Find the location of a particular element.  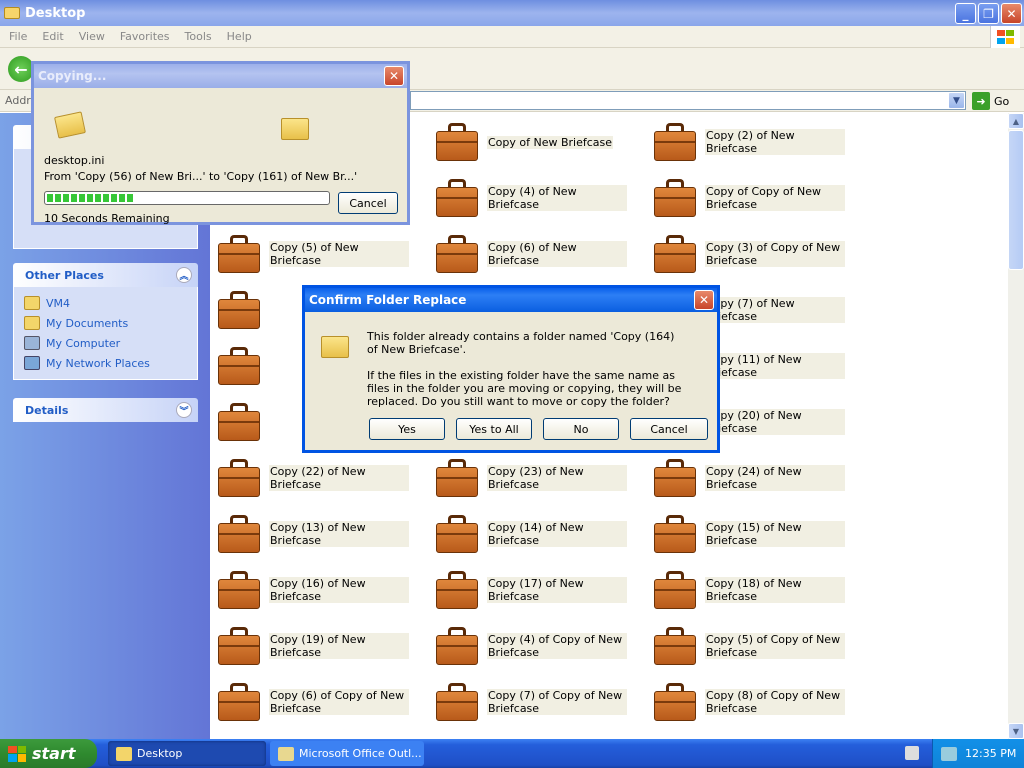

collapse-icon: ︽ is located at coordinates (184, 275).